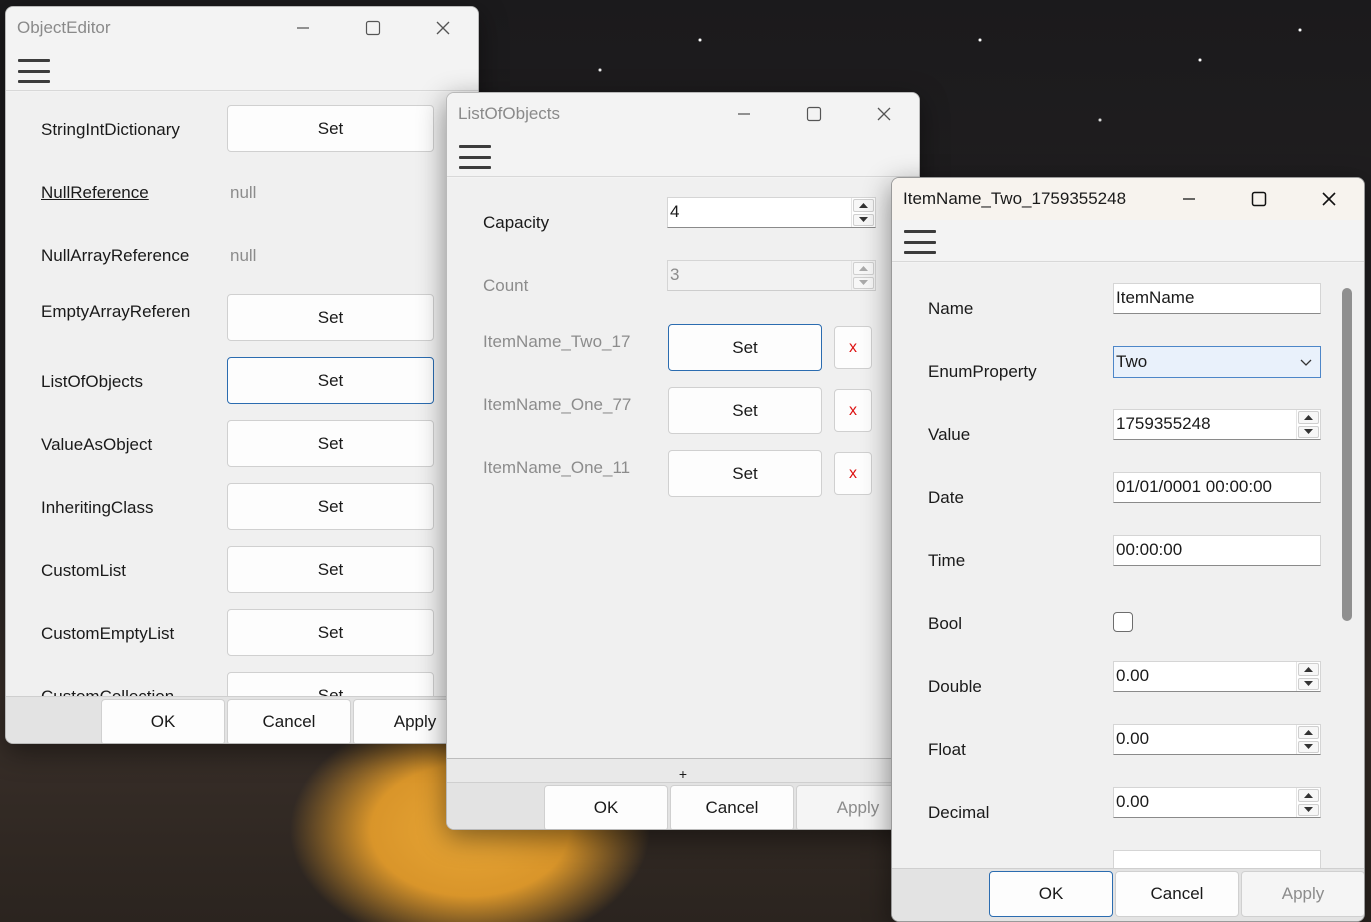 The height and width of the screenshot is (922, 1371). I want to click on property-label: InheritingClass, so click(97, 507).